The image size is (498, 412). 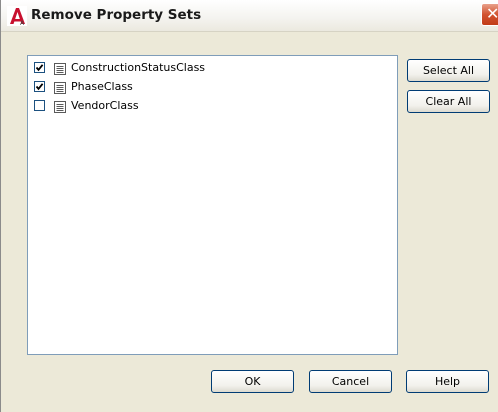 I want to click on property-set-name: ConstructionStatusClass, so click(x=138, y=67).